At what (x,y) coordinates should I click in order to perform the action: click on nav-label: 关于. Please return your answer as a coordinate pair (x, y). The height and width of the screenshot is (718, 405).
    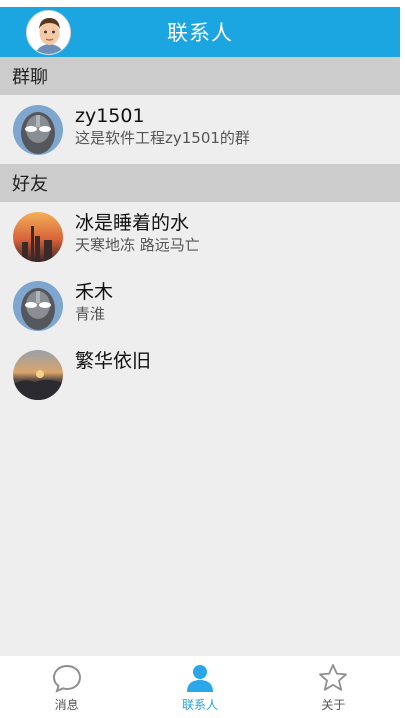
    Looking at the image, I should click on (333, 705).